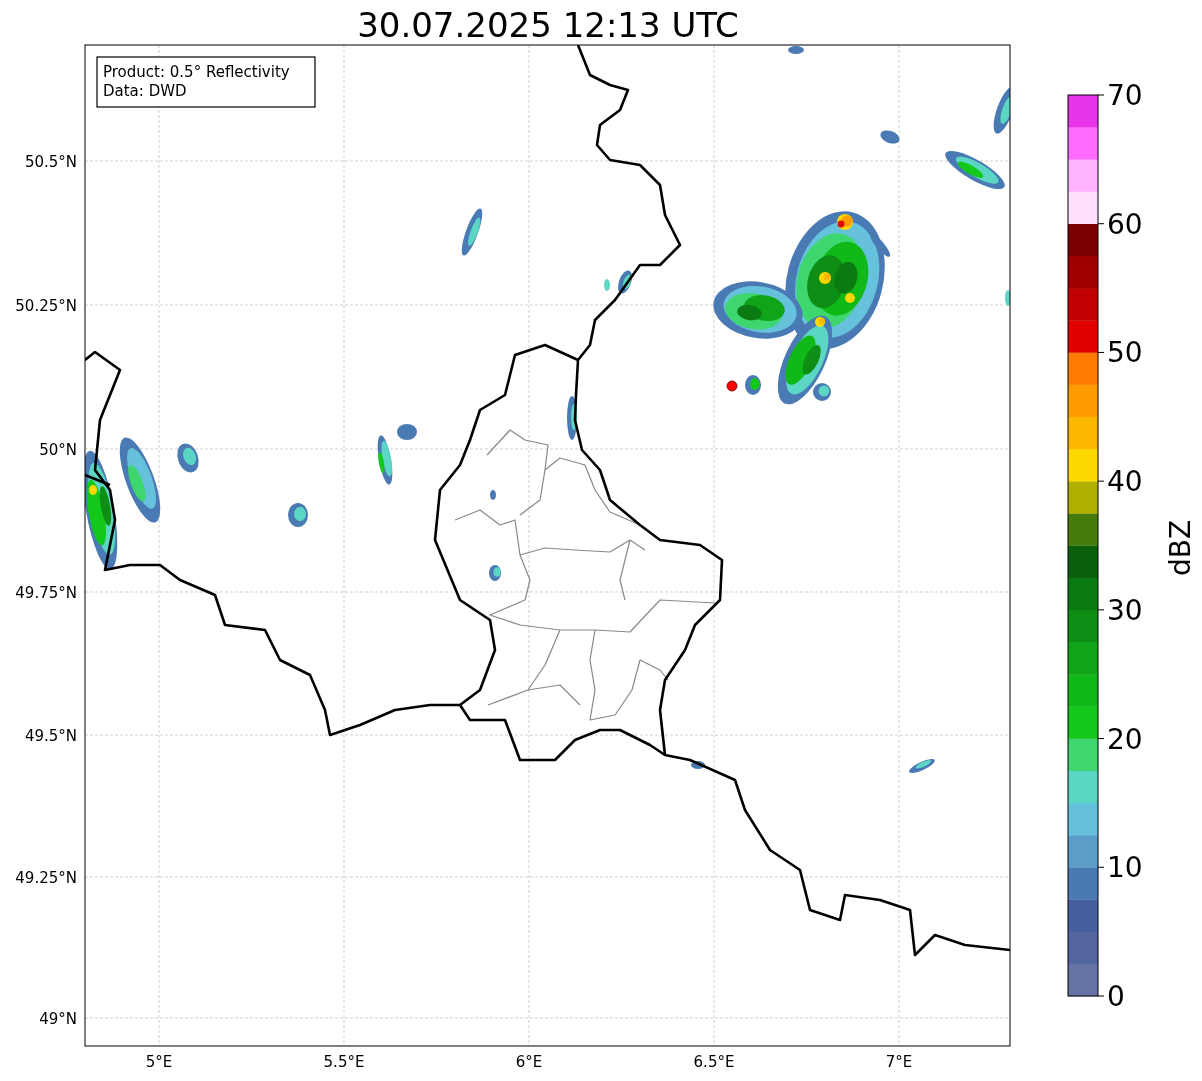  What do you see at coordinates (714, 1062) in the screenshot?
I see `longitude-label: 6.5°E` at bounding box center [714, 1062].